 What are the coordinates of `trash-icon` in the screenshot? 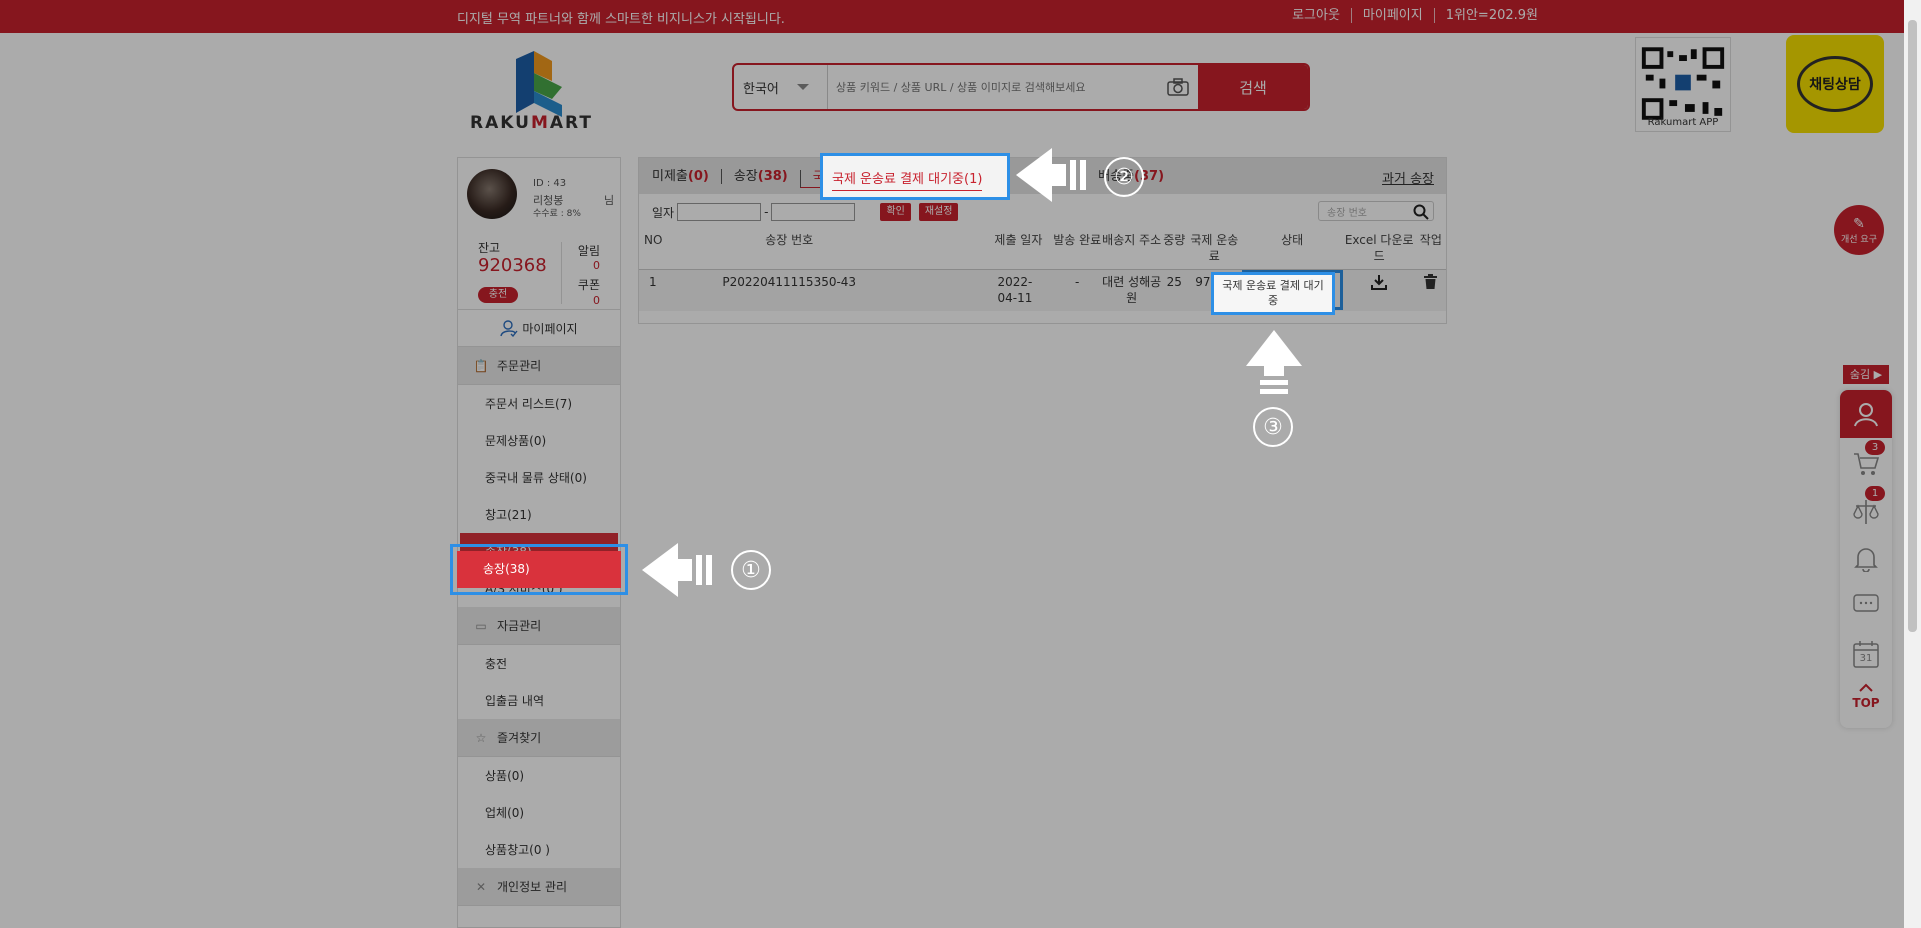 It's located at (1431, 281).